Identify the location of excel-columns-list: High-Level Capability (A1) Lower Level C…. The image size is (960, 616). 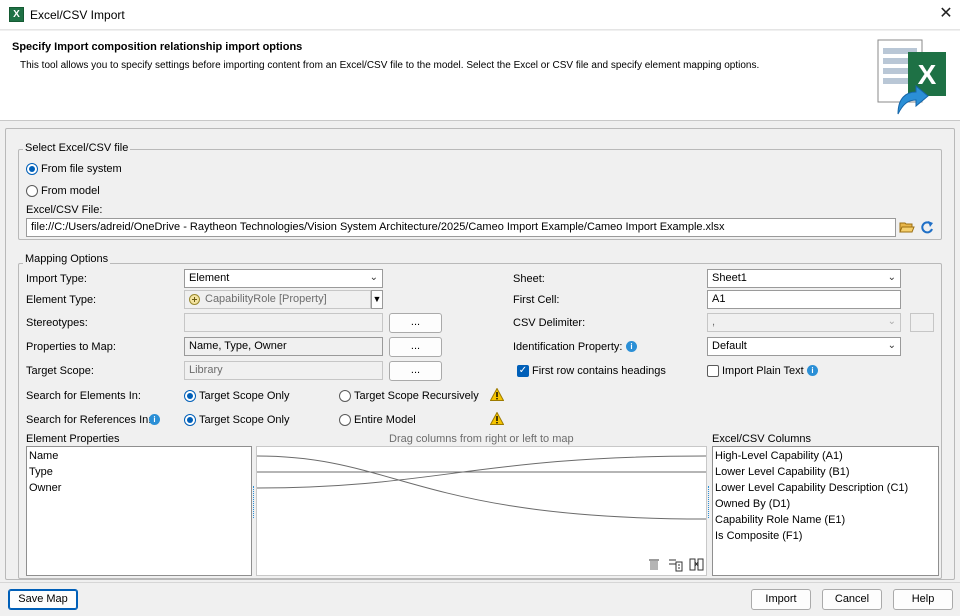
(825, 511).